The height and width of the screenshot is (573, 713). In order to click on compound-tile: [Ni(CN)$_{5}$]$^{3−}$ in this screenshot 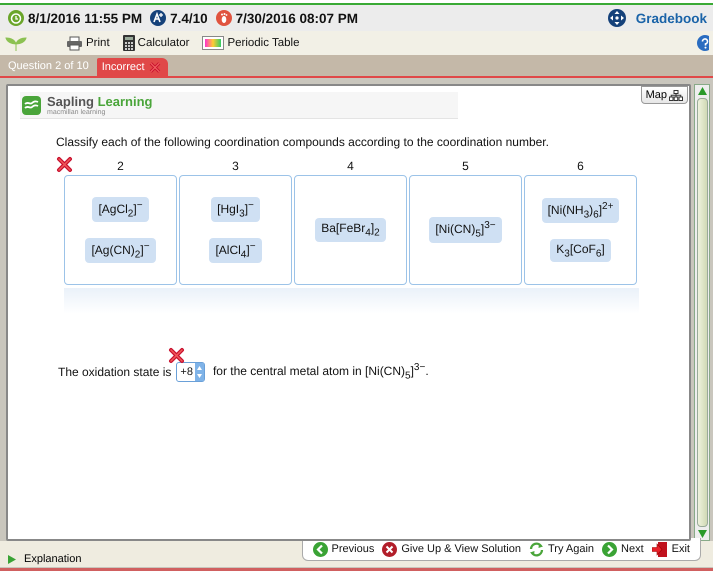, I will do `click(465, 230)`.